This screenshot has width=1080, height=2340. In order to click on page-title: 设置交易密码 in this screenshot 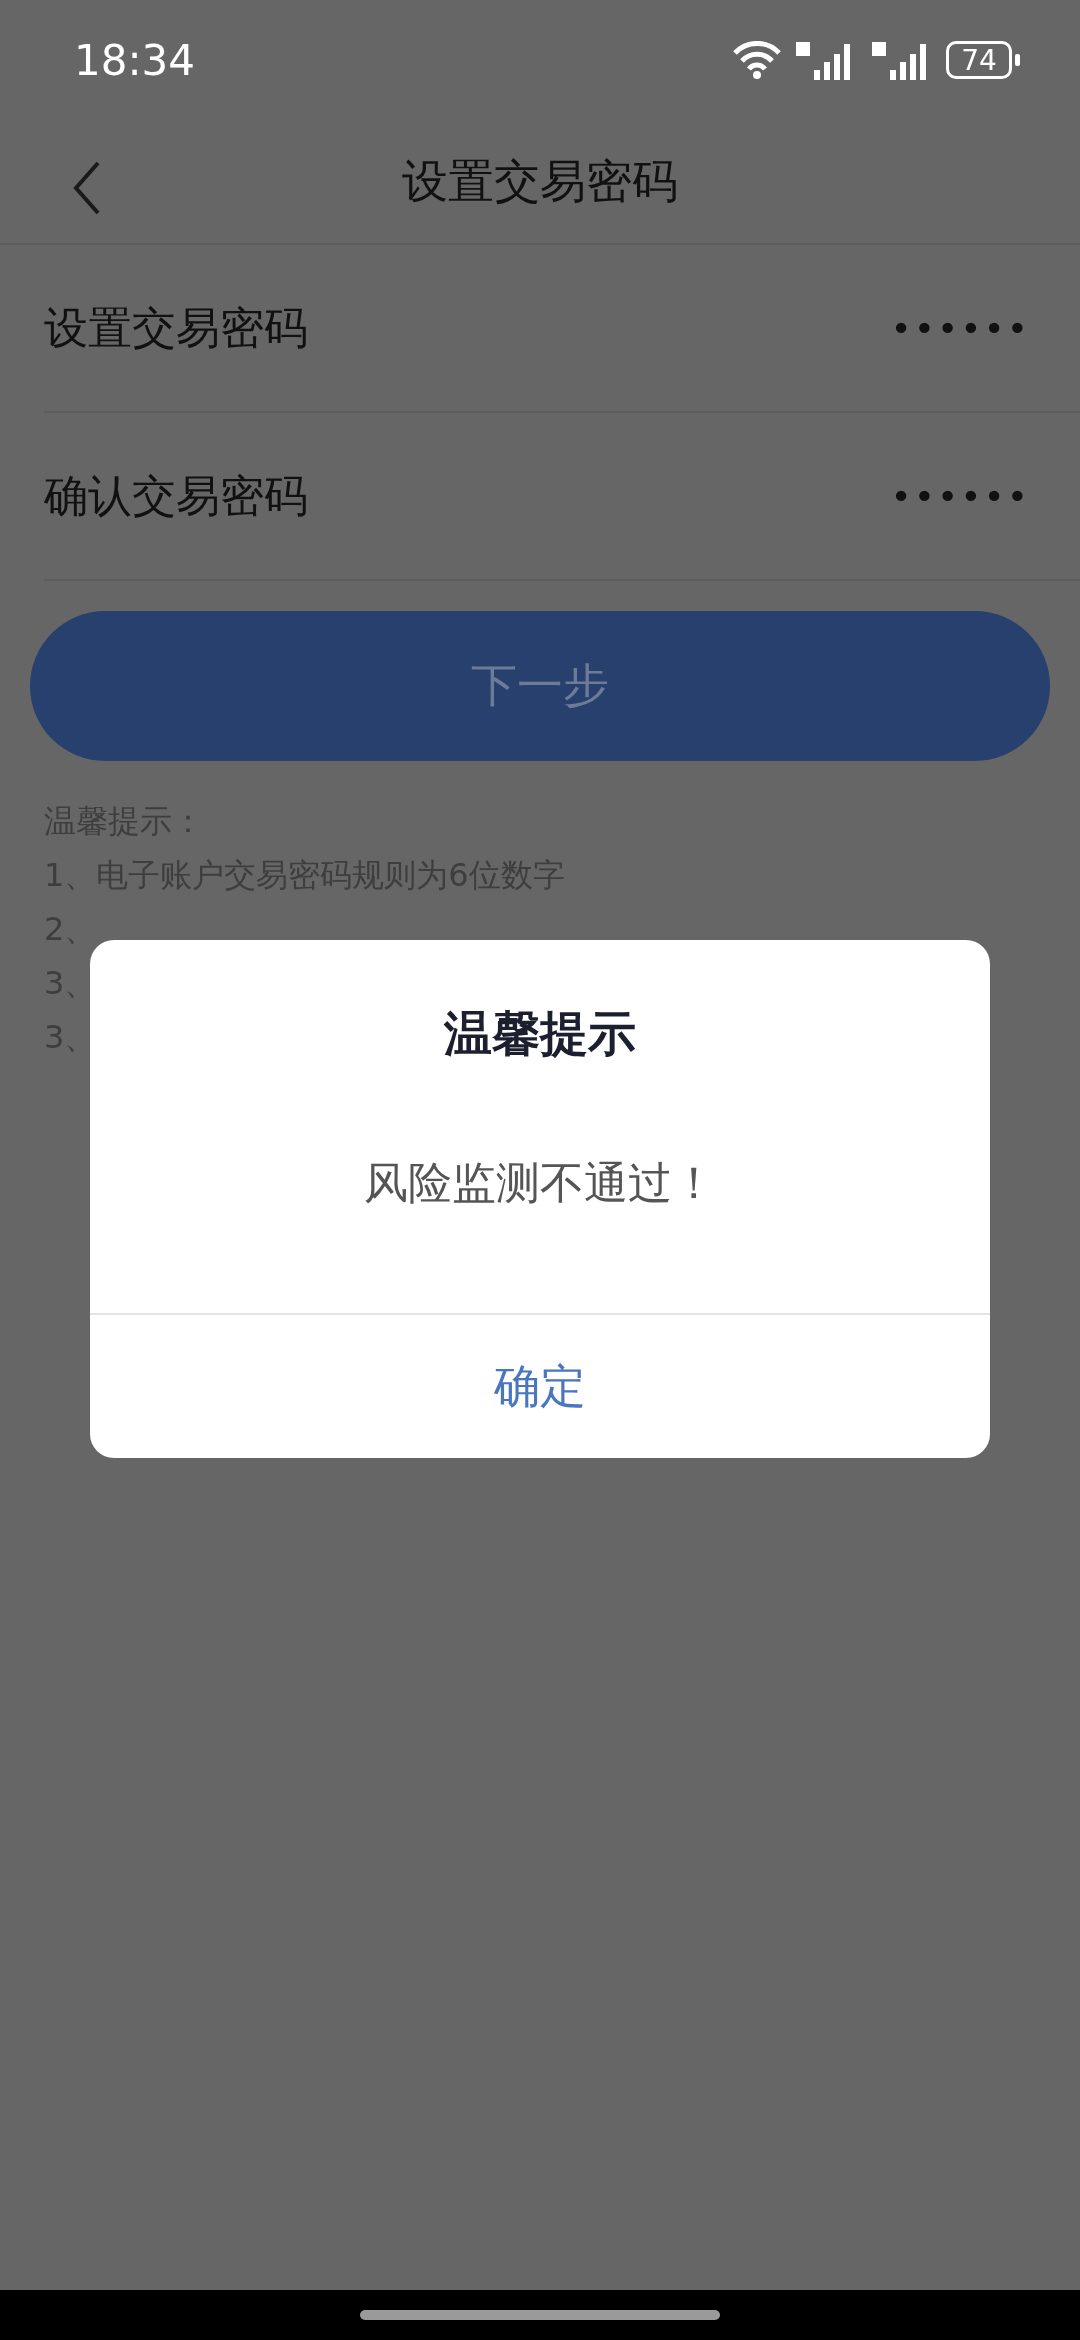, I will do `click(540, 181)`.